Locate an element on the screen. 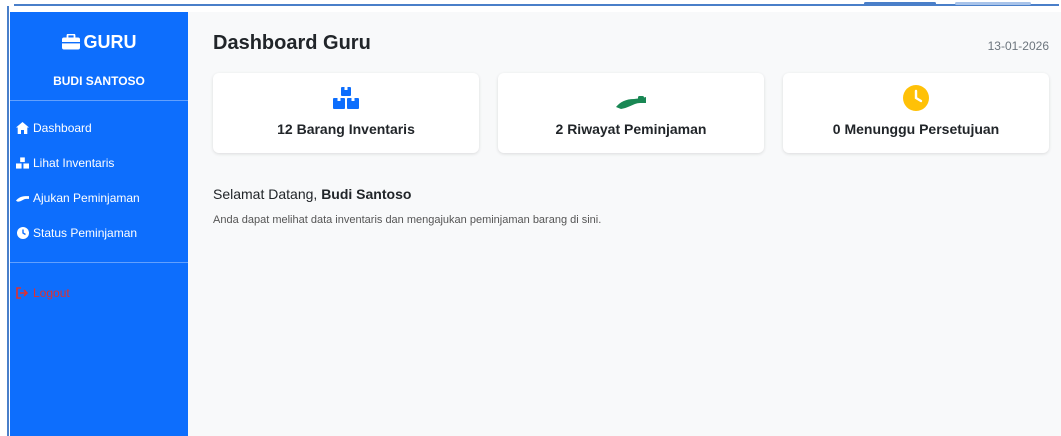 The height and width of the screenshot is (436, 1061). sidebar-item-label: Ajukan Peminjaman is located at coordinates (86, 198).